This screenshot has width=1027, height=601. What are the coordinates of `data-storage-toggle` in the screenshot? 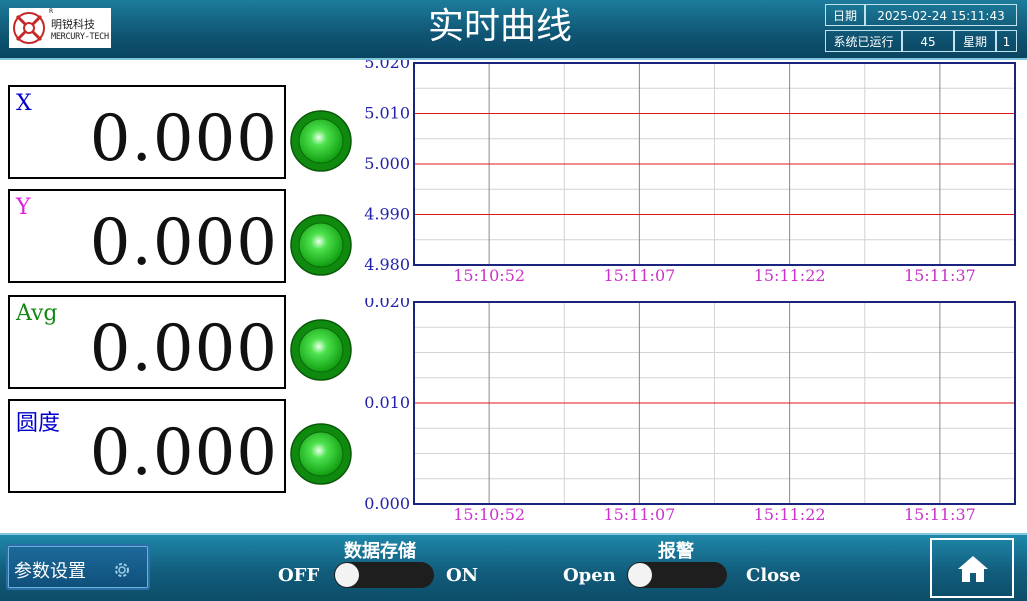 It's located at (384, 575).